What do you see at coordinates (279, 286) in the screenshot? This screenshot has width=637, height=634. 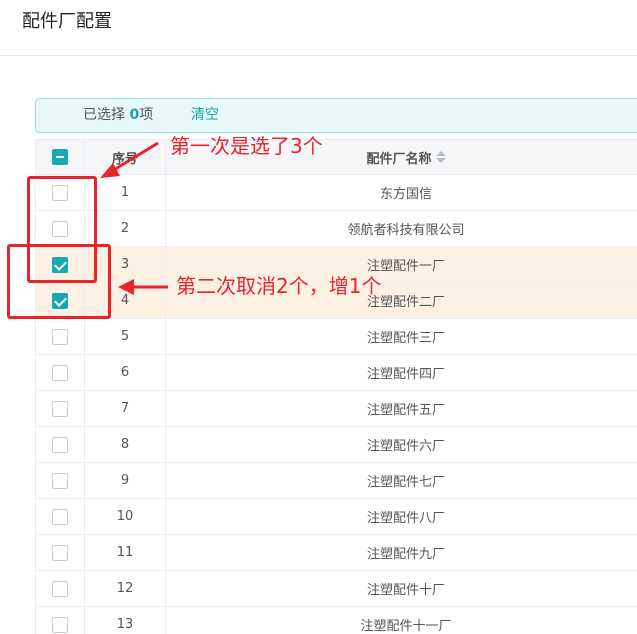 I see `annotation-second: 第二次取消2个，增1个` at bounding box center [279, 286].